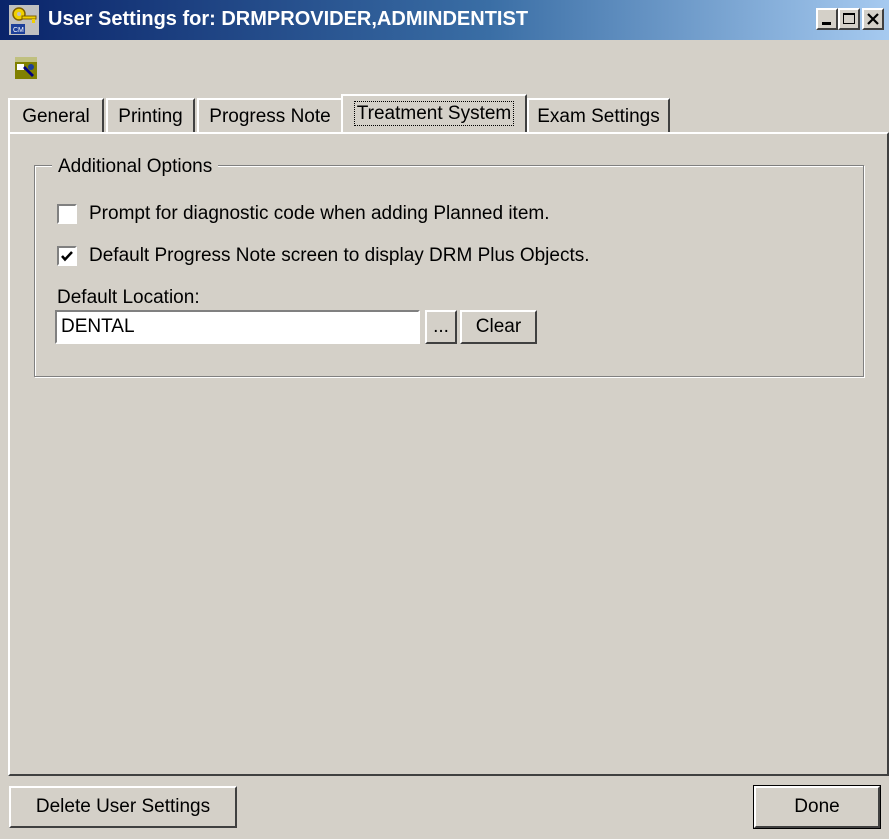  I want to click on maximize-icon, so click(849, 18).